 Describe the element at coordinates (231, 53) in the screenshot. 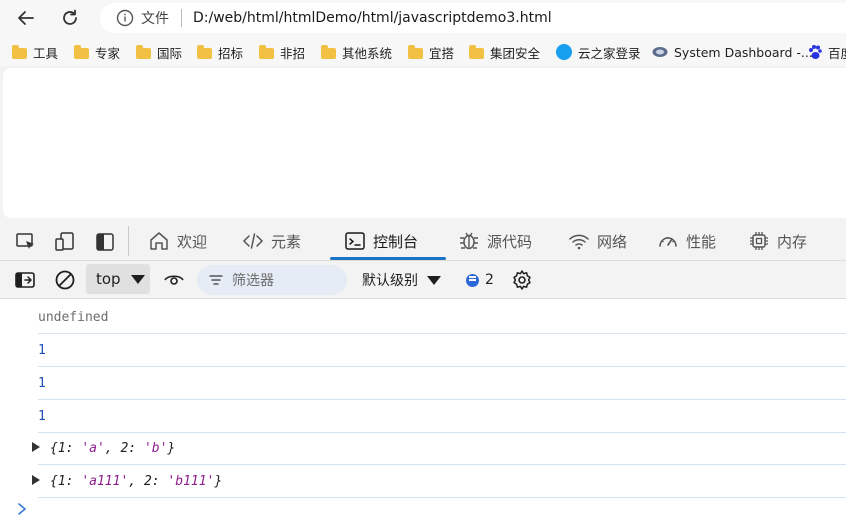

I see `bookmark-label: 招标` at that location.